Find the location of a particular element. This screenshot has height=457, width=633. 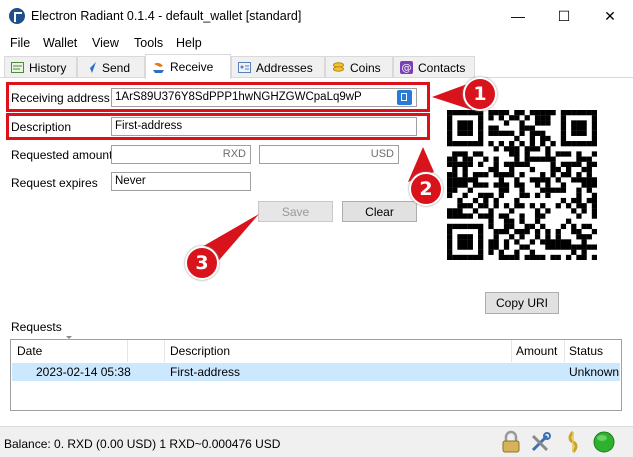

maximize-button: ☐ is located at coordinates (564, 16).